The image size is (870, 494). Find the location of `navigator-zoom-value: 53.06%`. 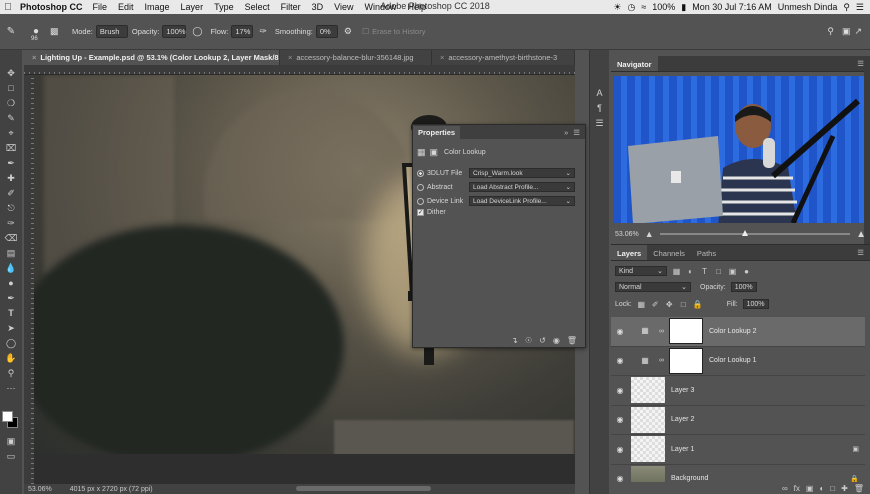

navigator-zoom-value: 53.06% is located at coordinates (627, 234).